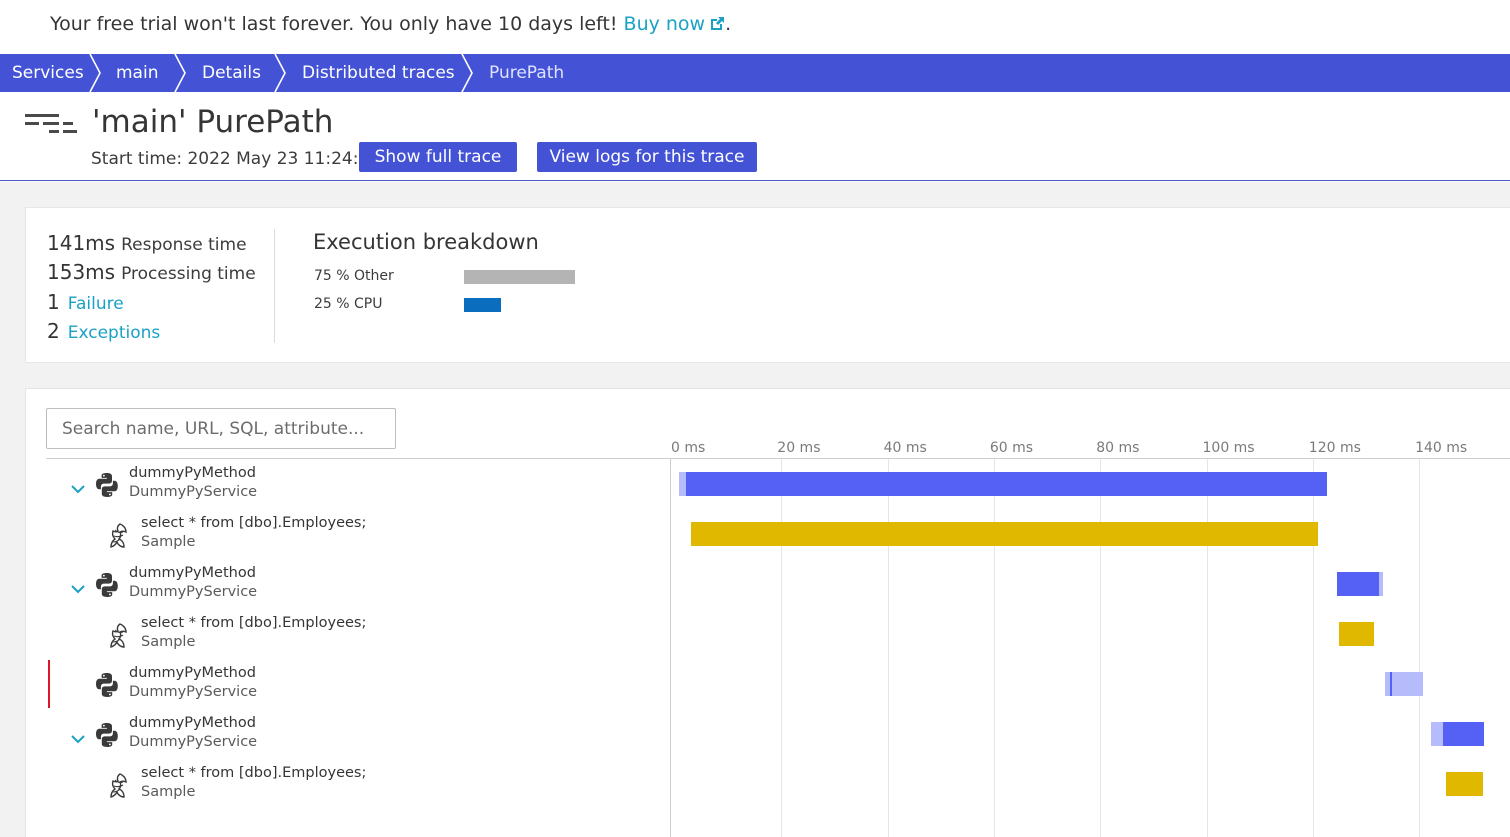 The image size is (1510, 837). What do you see at coordinates (49, 684) in the screenshot?
I see `failure-marker` at bounding box center [49, 684].